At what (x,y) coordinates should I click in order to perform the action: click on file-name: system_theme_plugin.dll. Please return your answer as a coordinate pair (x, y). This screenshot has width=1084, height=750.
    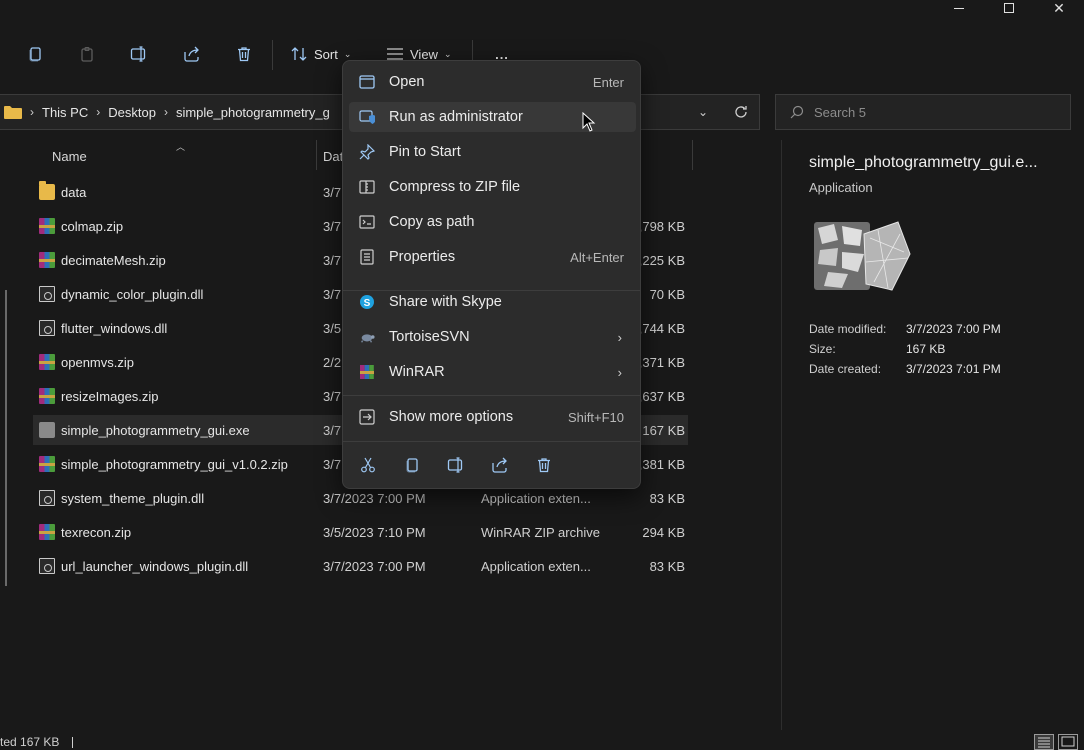
    Looking at the image, I should click on (133, 498).